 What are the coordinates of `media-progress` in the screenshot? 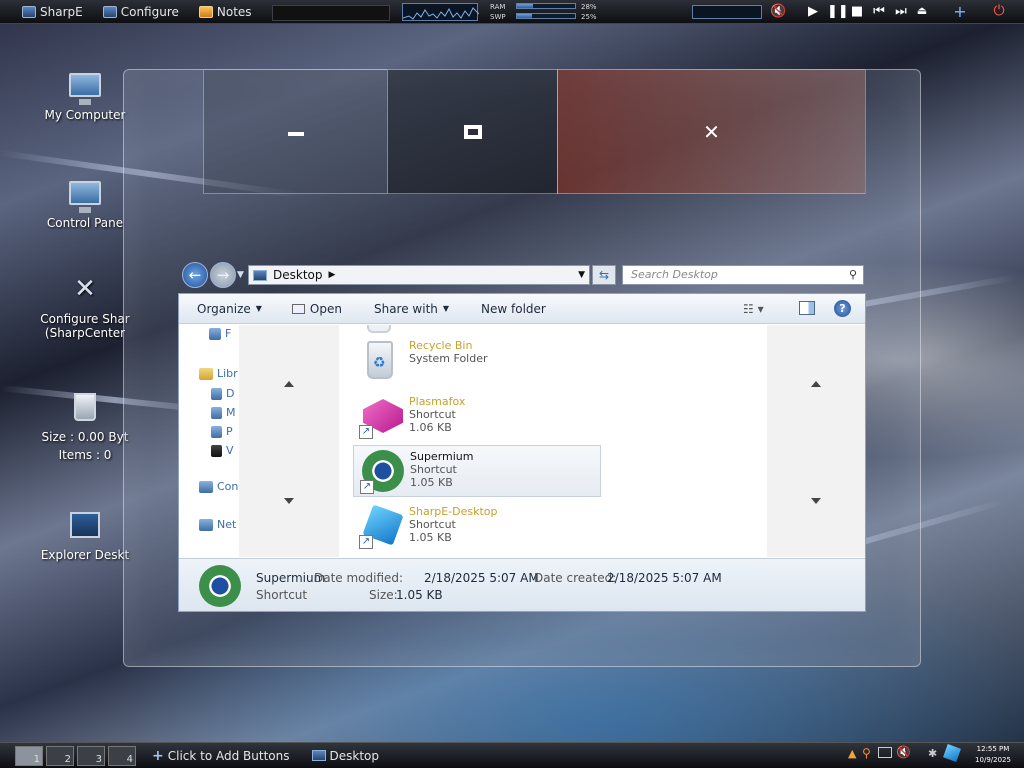 It's located at (727, 12).